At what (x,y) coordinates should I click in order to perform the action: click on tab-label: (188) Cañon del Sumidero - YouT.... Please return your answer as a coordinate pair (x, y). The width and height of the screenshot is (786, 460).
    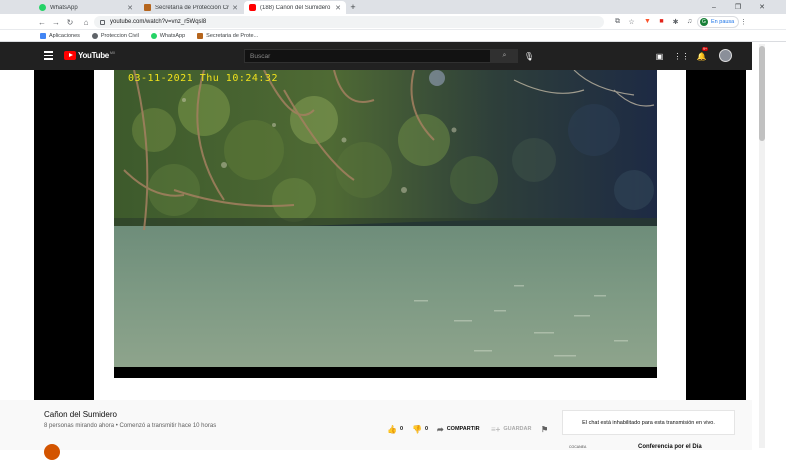
    Looking at the image, I should click on (296, 7).